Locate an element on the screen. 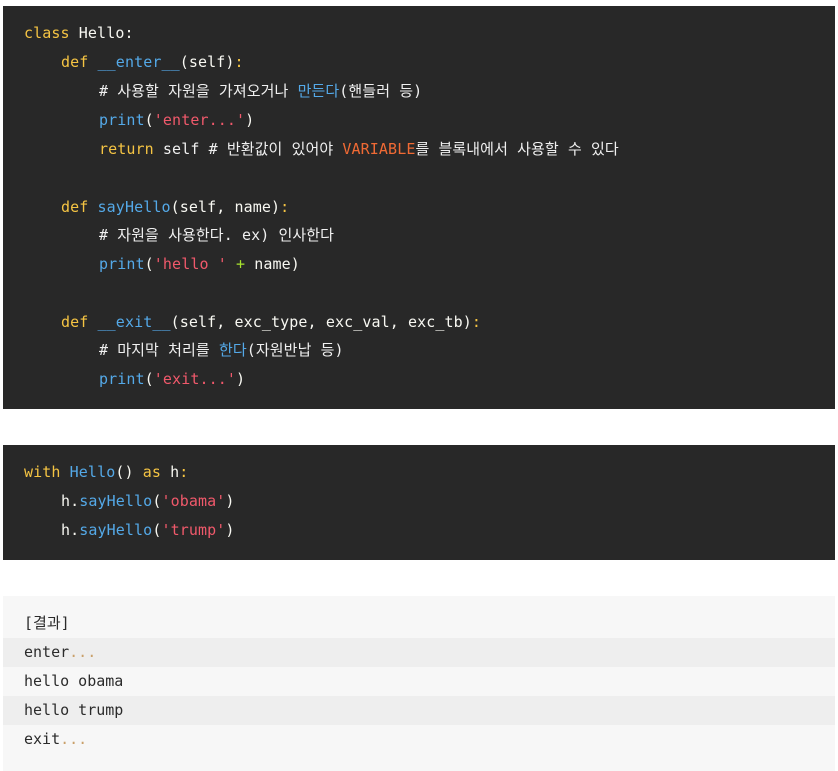  code-line: h.sayHello('obama') is located at coordinates (420, 501).